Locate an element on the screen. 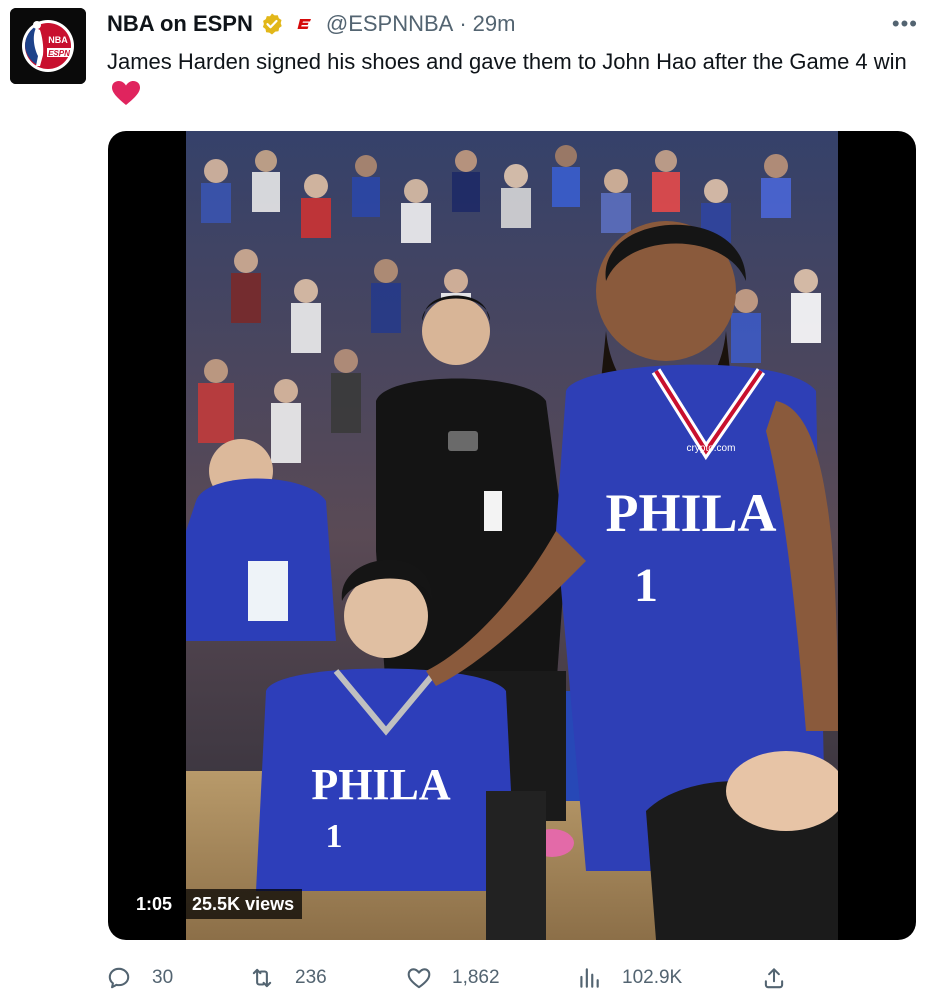  video-info-overlay: 1:05 25.5K views is located at coordinates (215, 904).